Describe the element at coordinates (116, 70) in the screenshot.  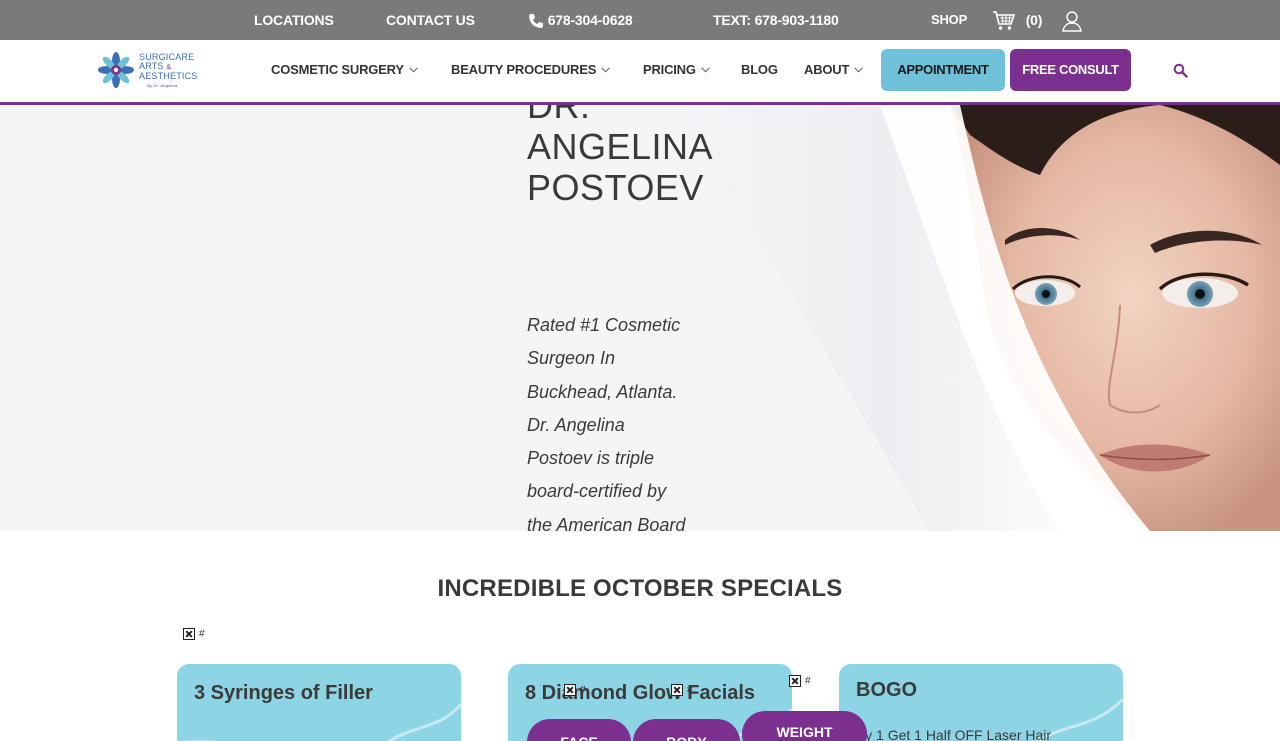
I see `mandala-logo-icon` at that location.